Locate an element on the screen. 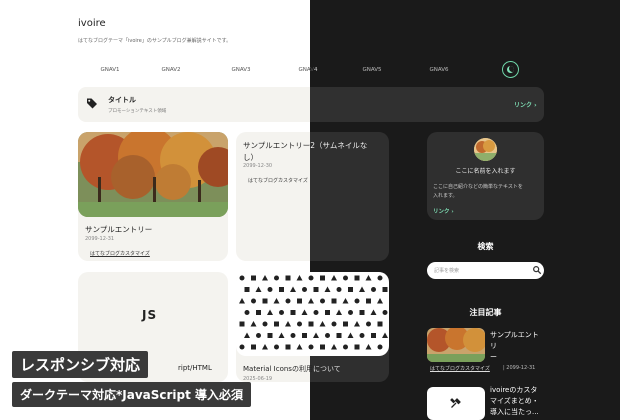 The width and height of the screenshot is (620, 420). nav-item-2: GNAV2 is located at coordinates (171, 70).